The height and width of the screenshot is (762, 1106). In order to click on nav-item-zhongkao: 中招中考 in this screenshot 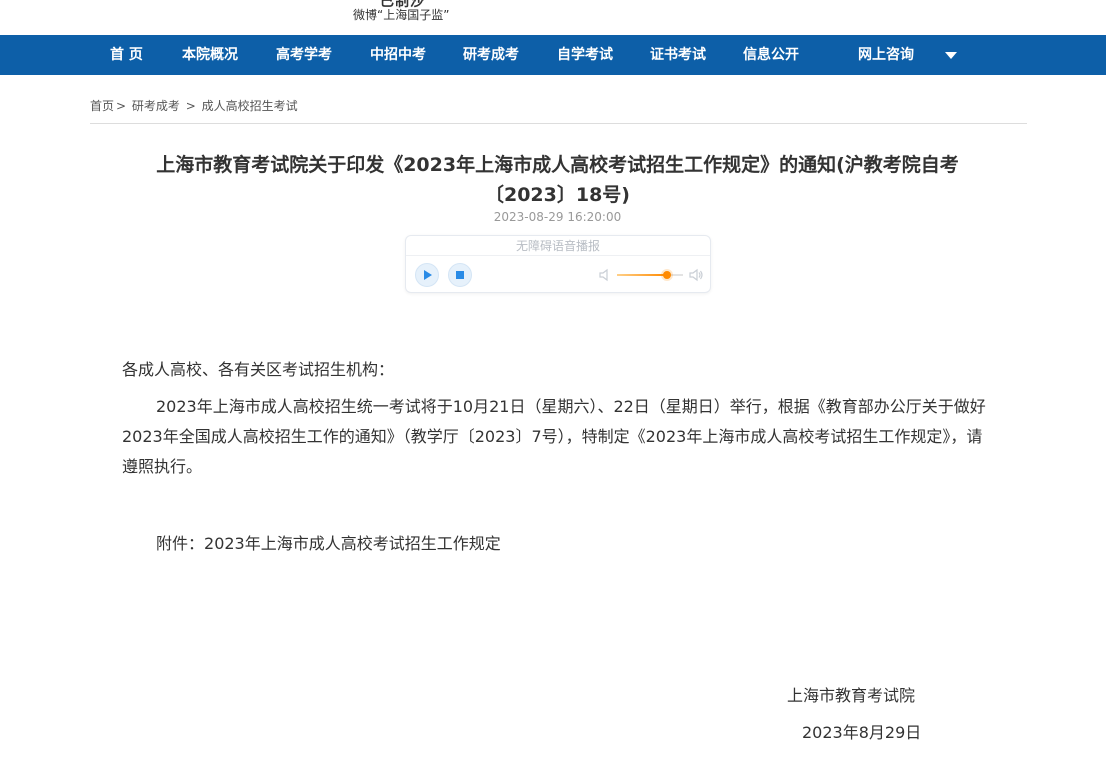, I will do `click(398, 55)`.